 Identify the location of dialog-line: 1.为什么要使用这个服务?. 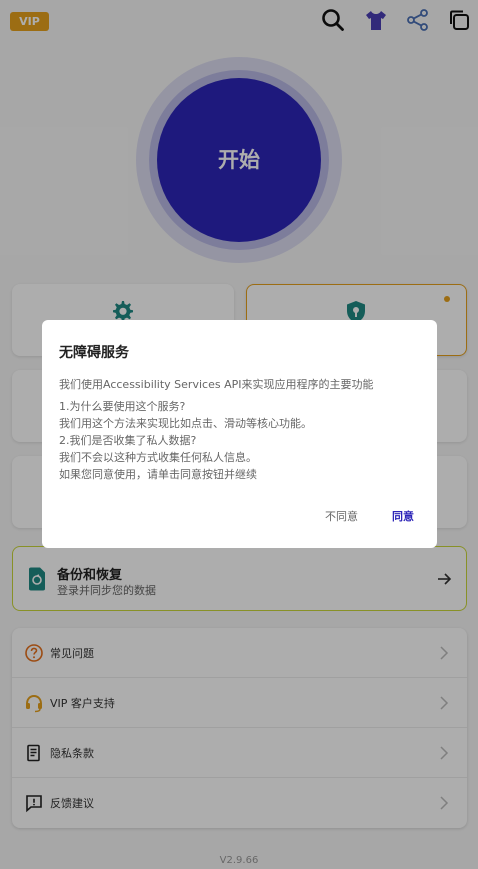
(122, 406).